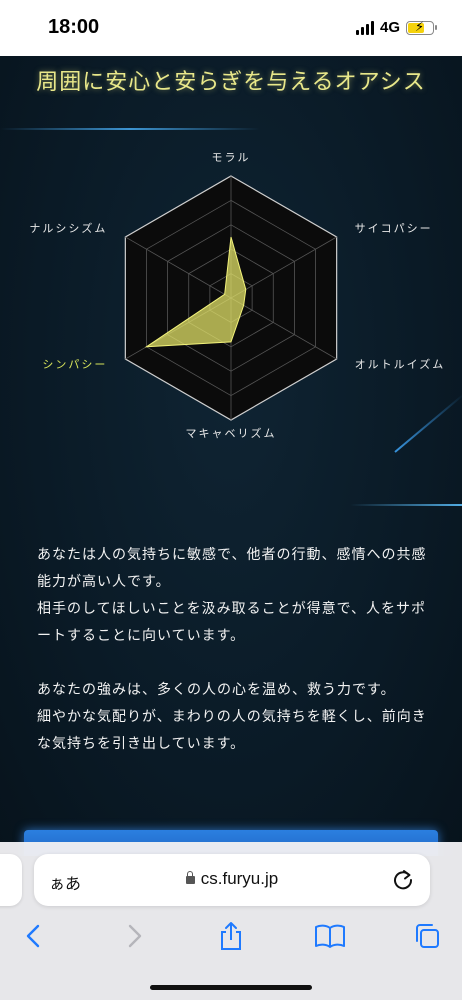 The image size is (462, 1000). I want to click on lock-icon, so click(190, 877).